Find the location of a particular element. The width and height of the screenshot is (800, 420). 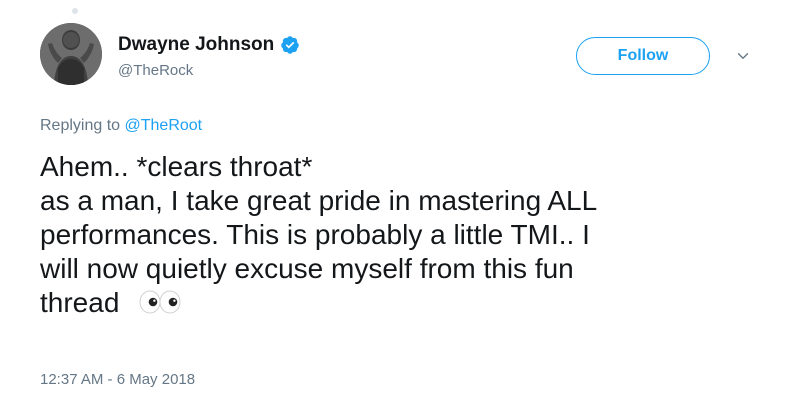

author-info: Dwayne Johnson is located at coordinates (209, 45).